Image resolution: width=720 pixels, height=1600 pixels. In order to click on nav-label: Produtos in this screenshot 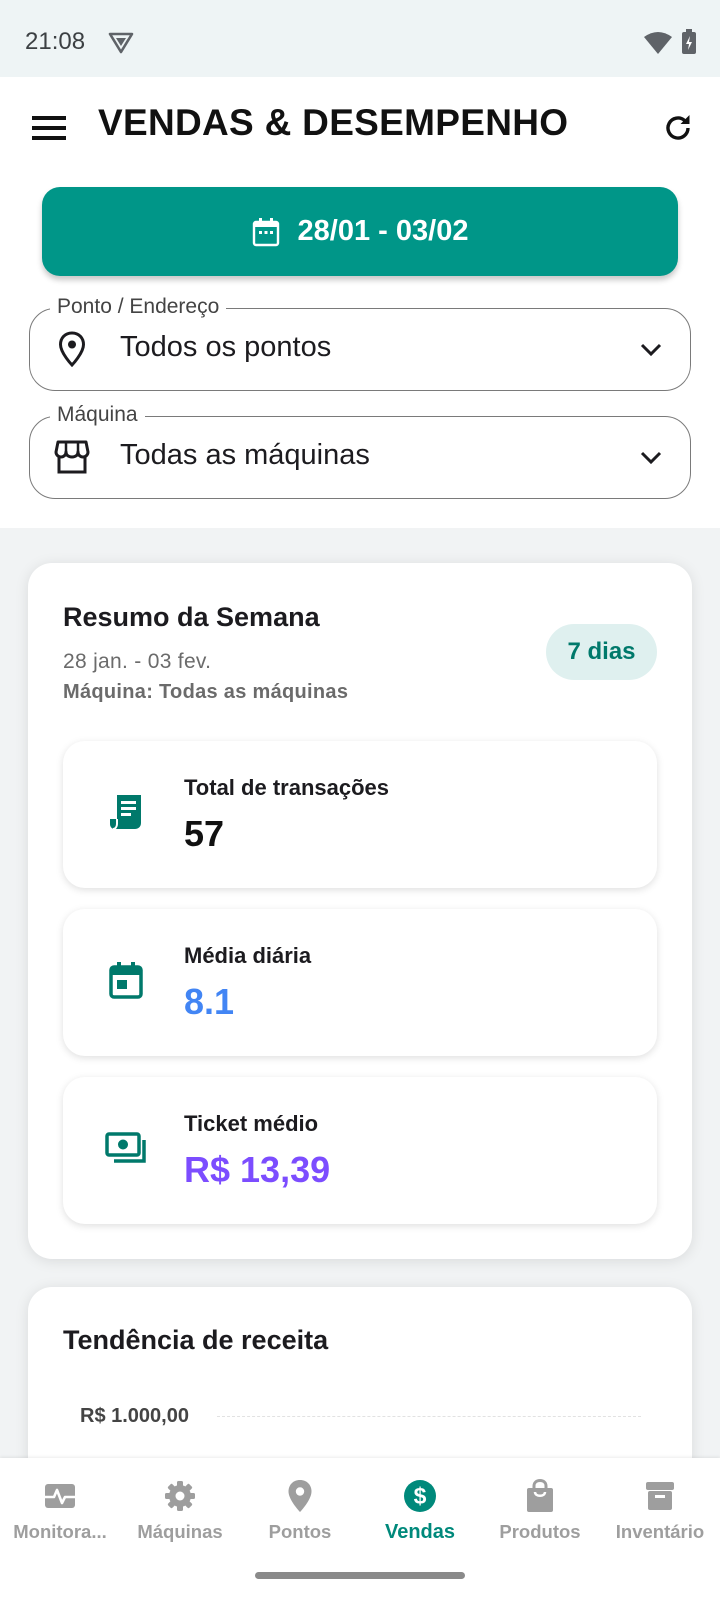, I will do `click(540, 1531)`.